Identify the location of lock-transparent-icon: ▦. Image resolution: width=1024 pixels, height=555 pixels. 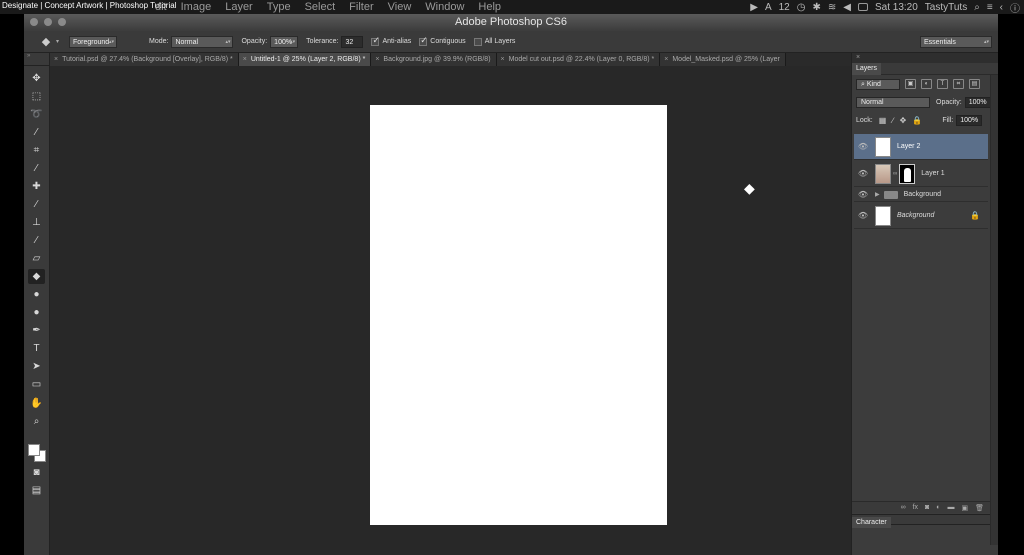
(883, 120).